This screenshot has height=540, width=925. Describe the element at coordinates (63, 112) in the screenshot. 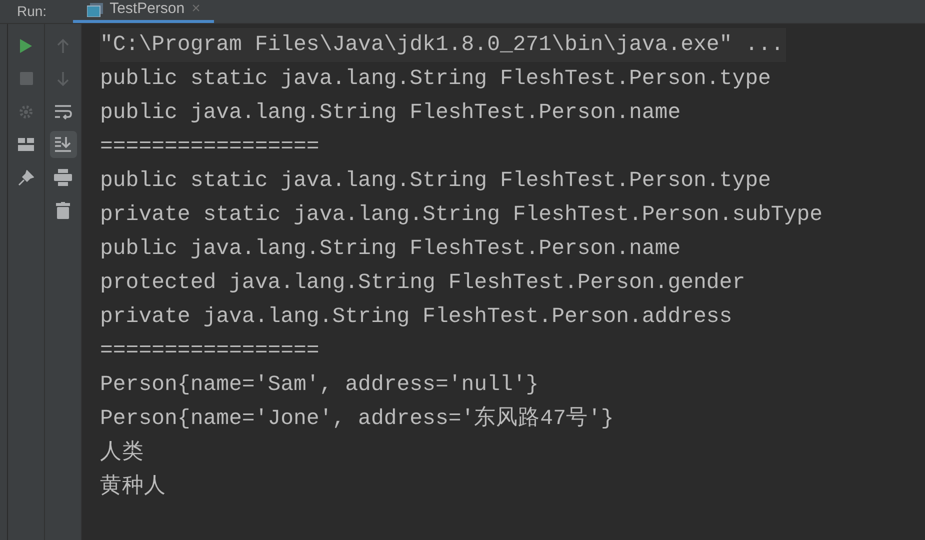

I see `soft-wrap-icon` at that location.